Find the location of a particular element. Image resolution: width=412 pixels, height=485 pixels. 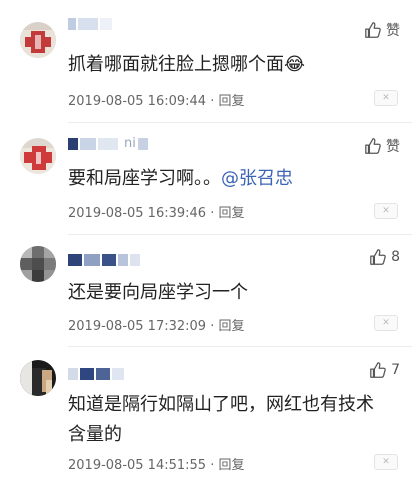

avatar-dark-figure-icon is located at coordinates (38, 378).